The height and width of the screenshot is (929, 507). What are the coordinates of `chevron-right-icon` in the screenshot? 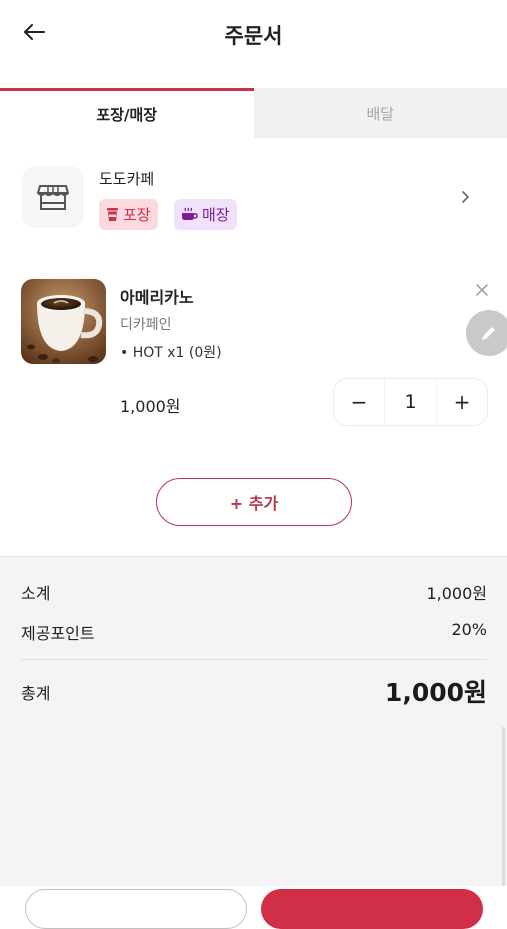 It's located at (465, 197).